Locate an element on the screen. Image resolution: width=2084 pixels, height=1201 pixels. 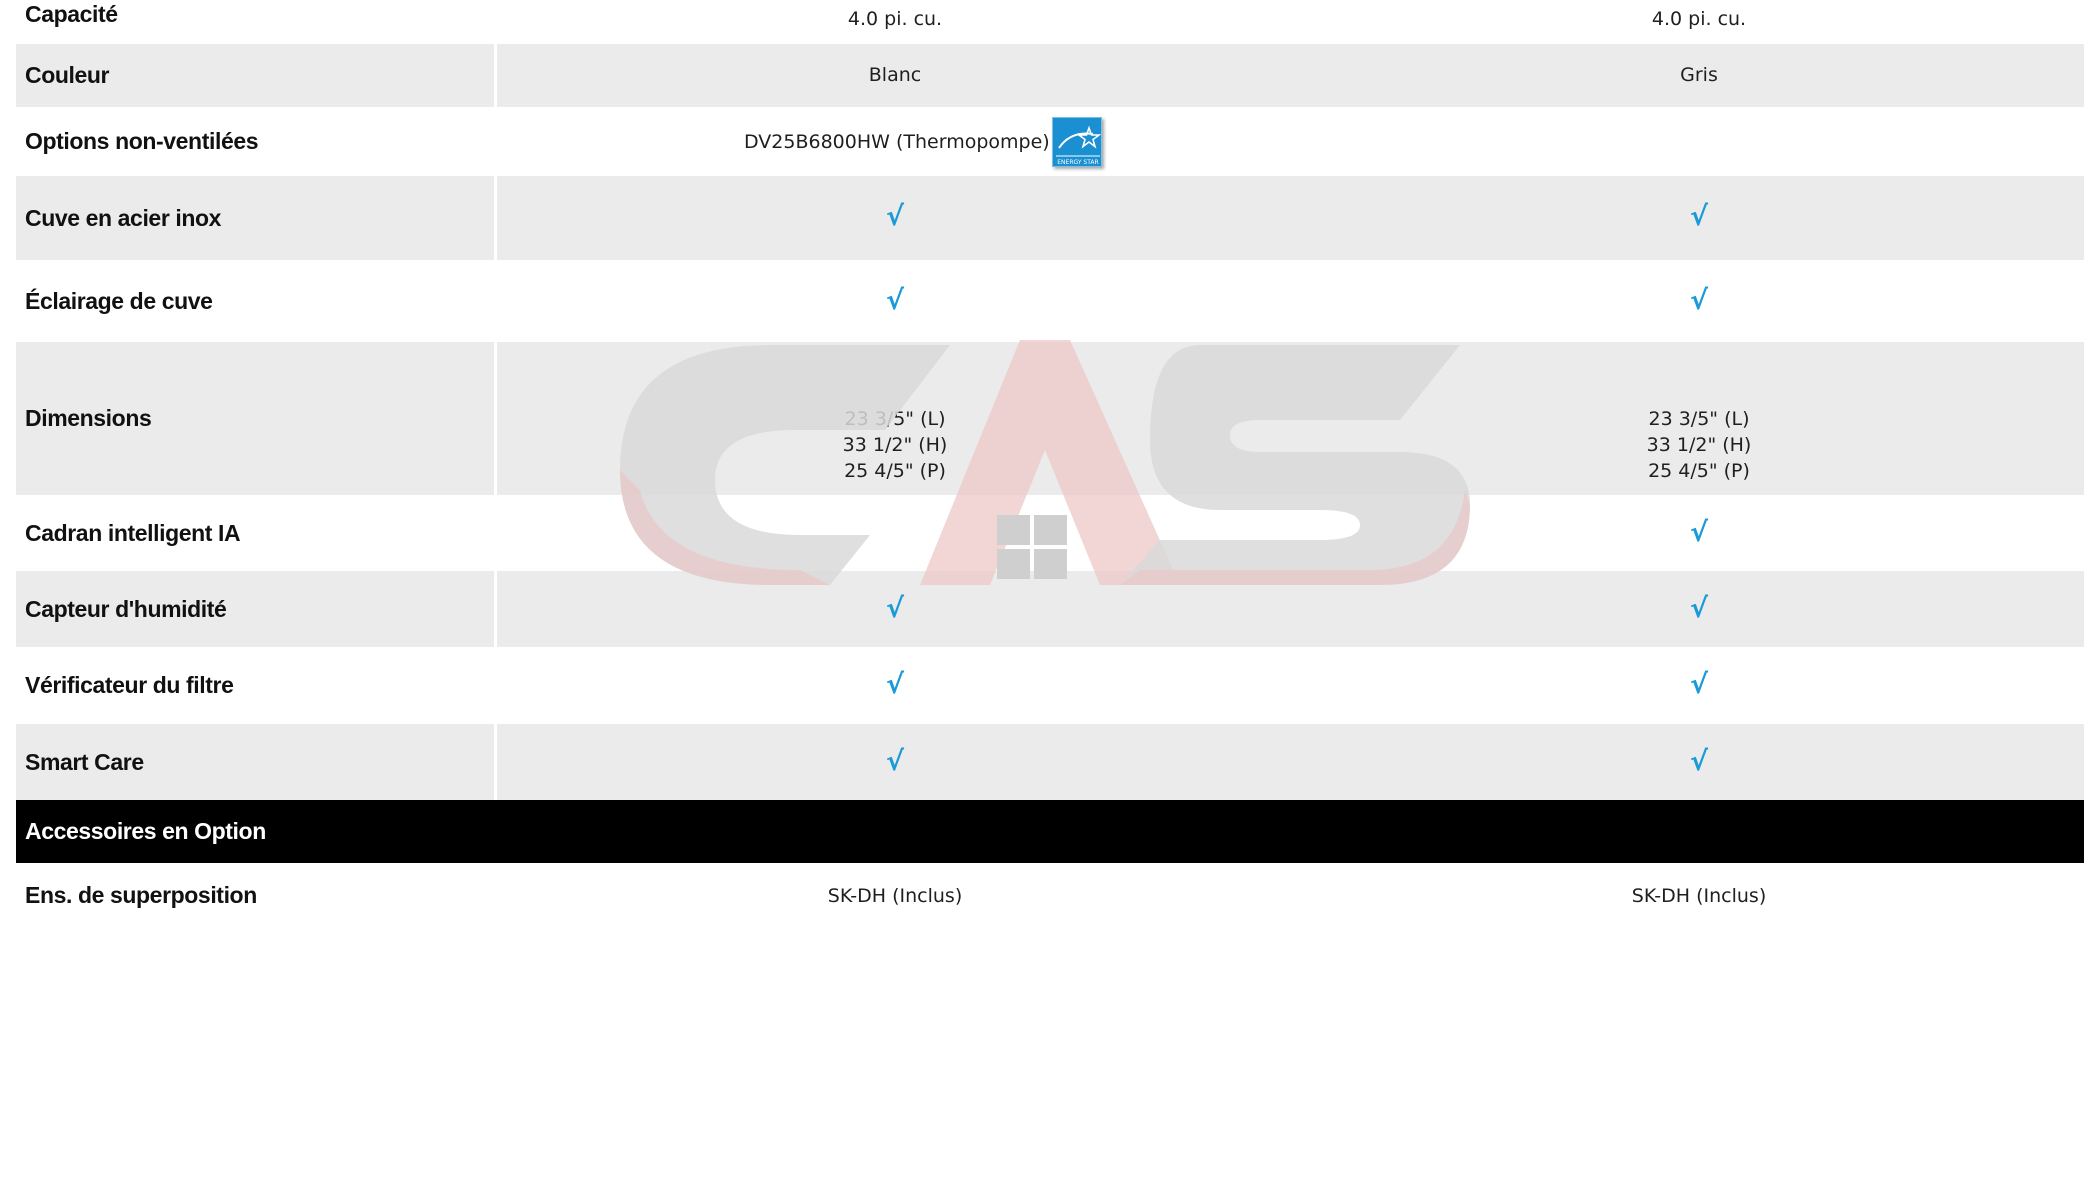
stacking-kit-value-2: SK-DH (Inclus) is located at coordinates (1699, 896).